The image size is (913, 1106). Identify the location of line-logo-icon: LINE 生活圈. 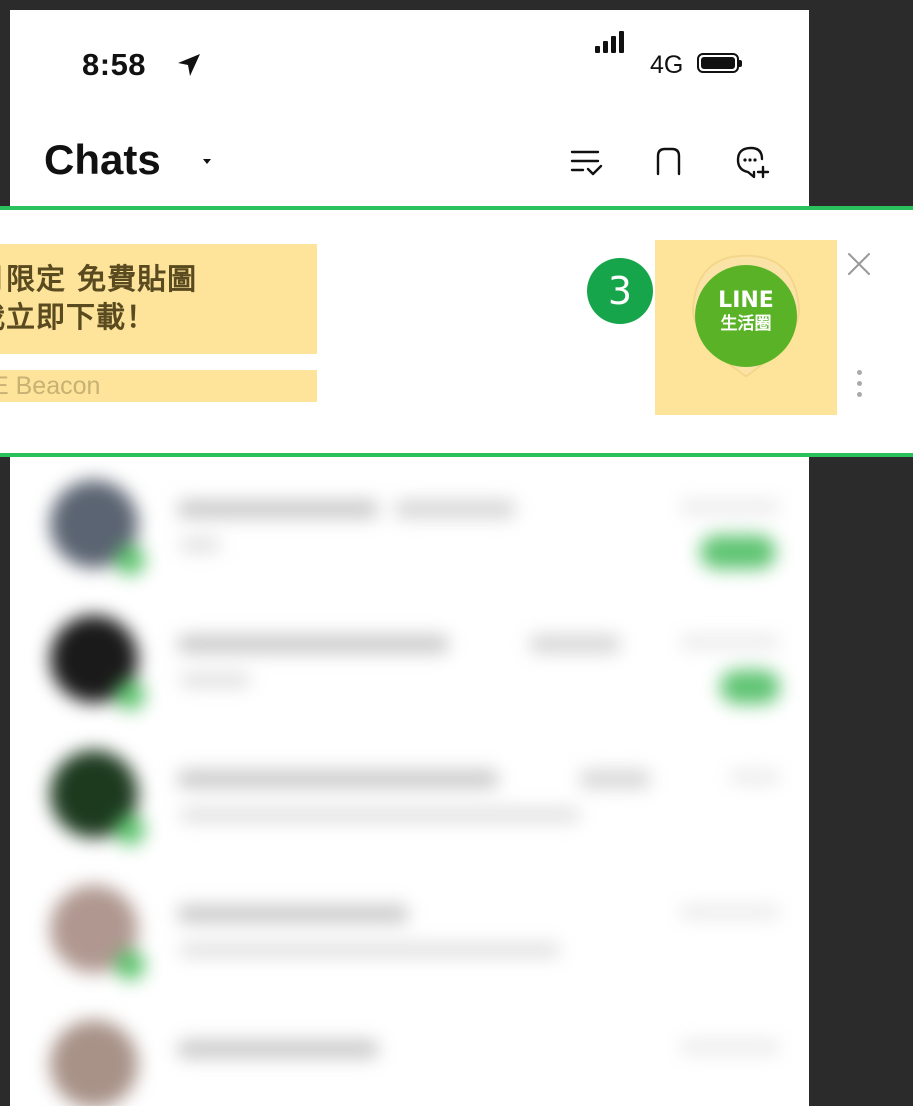
(746, 316).